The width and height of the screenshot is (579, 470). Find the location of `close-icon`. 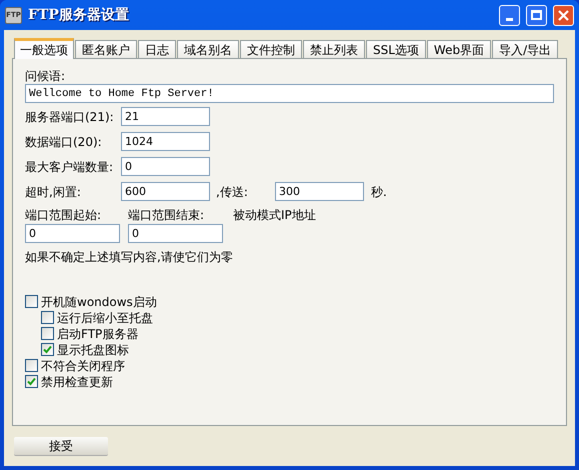

close-icon is located at coordinates (563, 15).